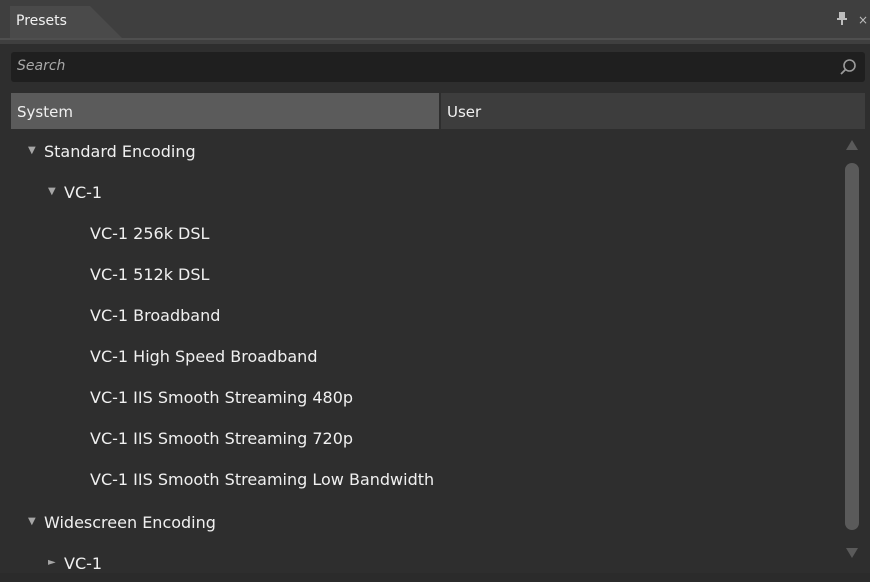  What do you see at coordinates (130, 522) in the screenshot?
I see `tree-item-label: Widescreen Encoding` at bounding box center [130, 522].